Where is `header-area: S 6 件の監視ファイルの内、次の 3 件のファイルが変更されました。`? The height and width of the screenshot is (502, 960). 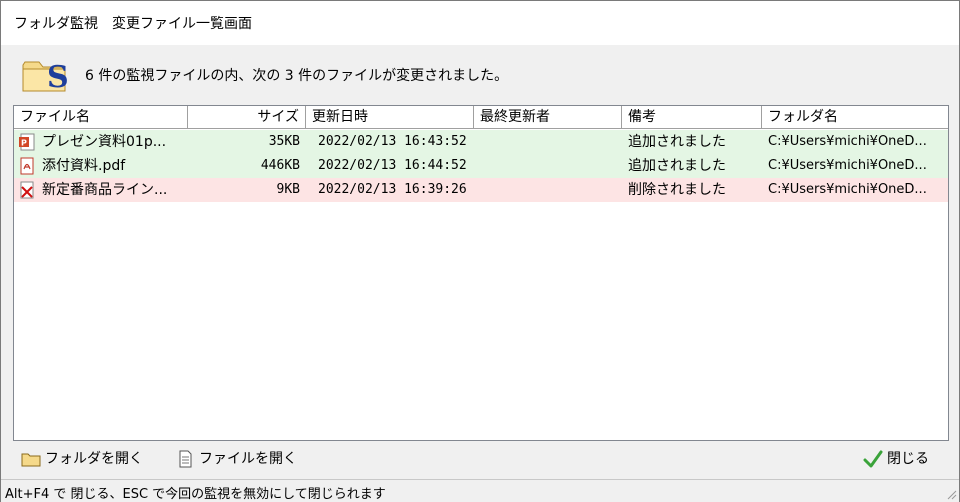
header-area: S 6 件の監視ファイルの内、次の 3 件のファイルが変更されました。 is located at coordinates (481, 74).